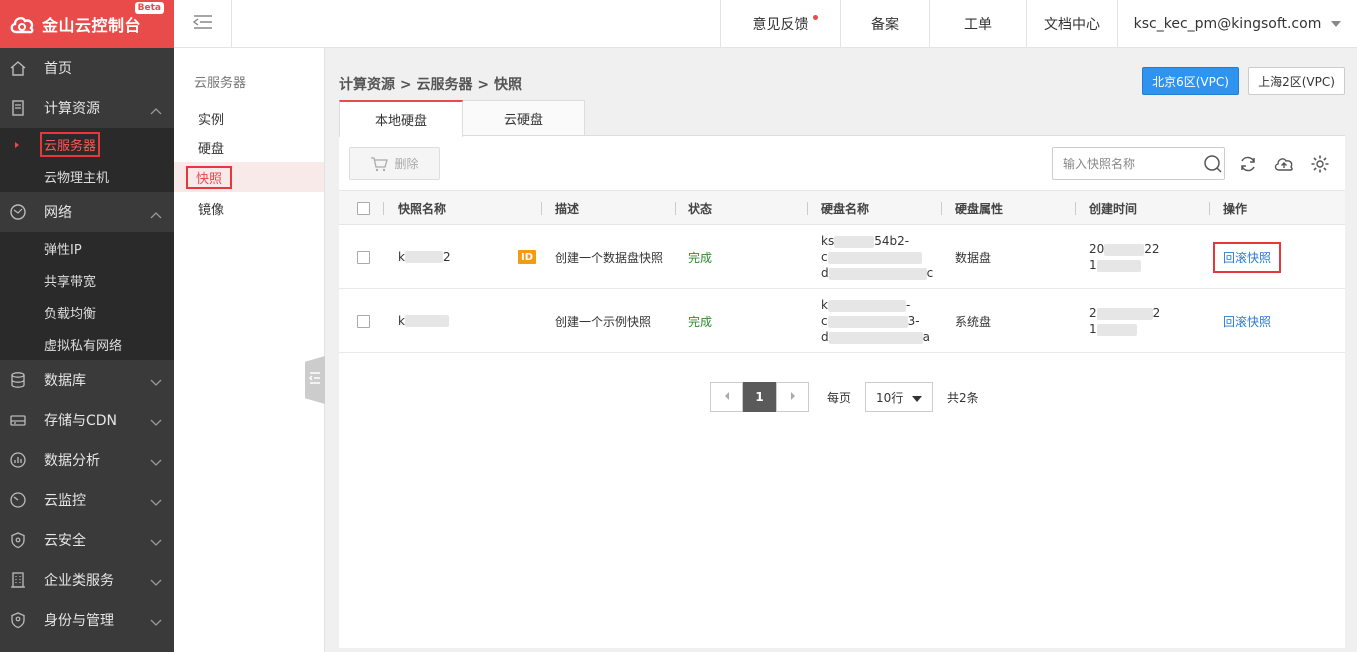  I want to click on sidebar-item-storage: 存储与CDN, so click(87, 420).